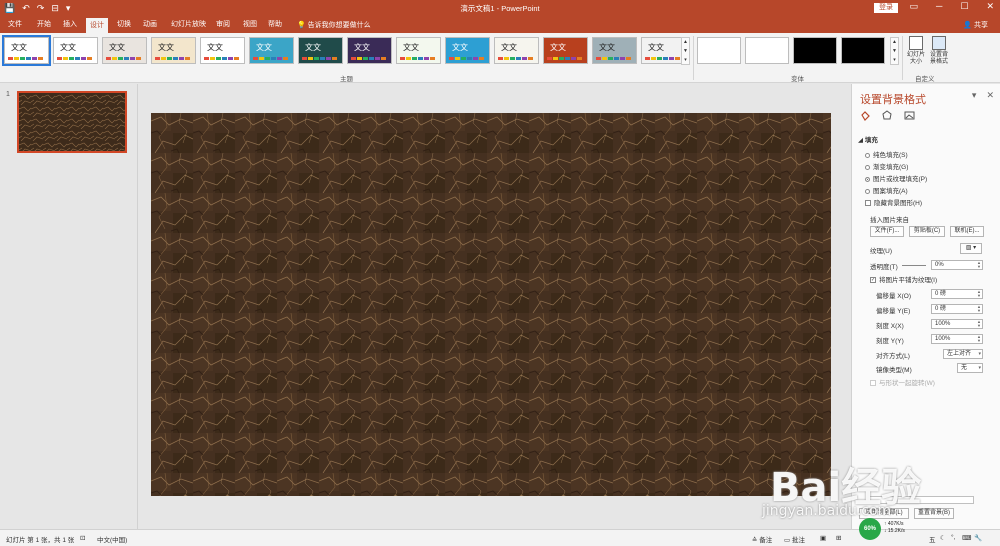 The height and width of the screenshot is (546, 1000). I want to click on checkbox-box, so click(868, 203).